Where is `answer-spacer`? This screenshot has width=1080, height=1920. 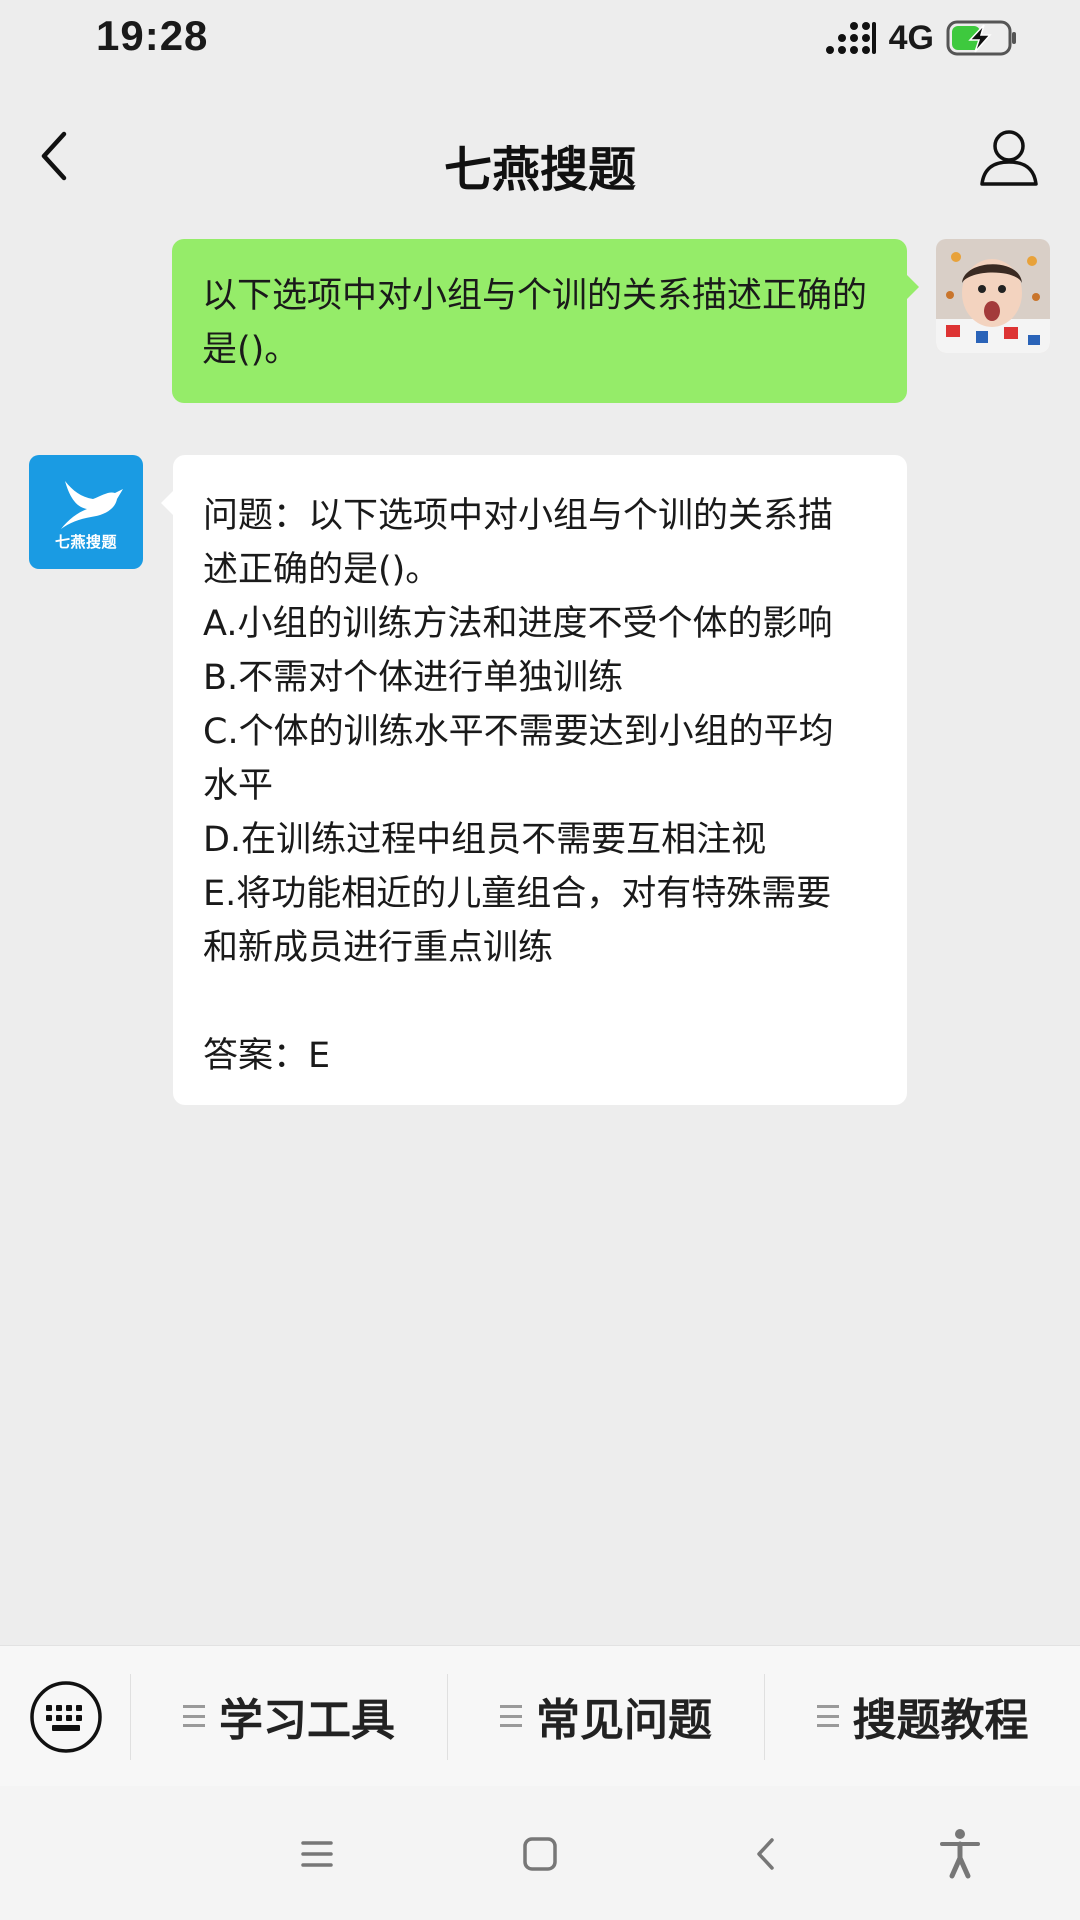 answer-spacer is located at coordinates (541, 1002).